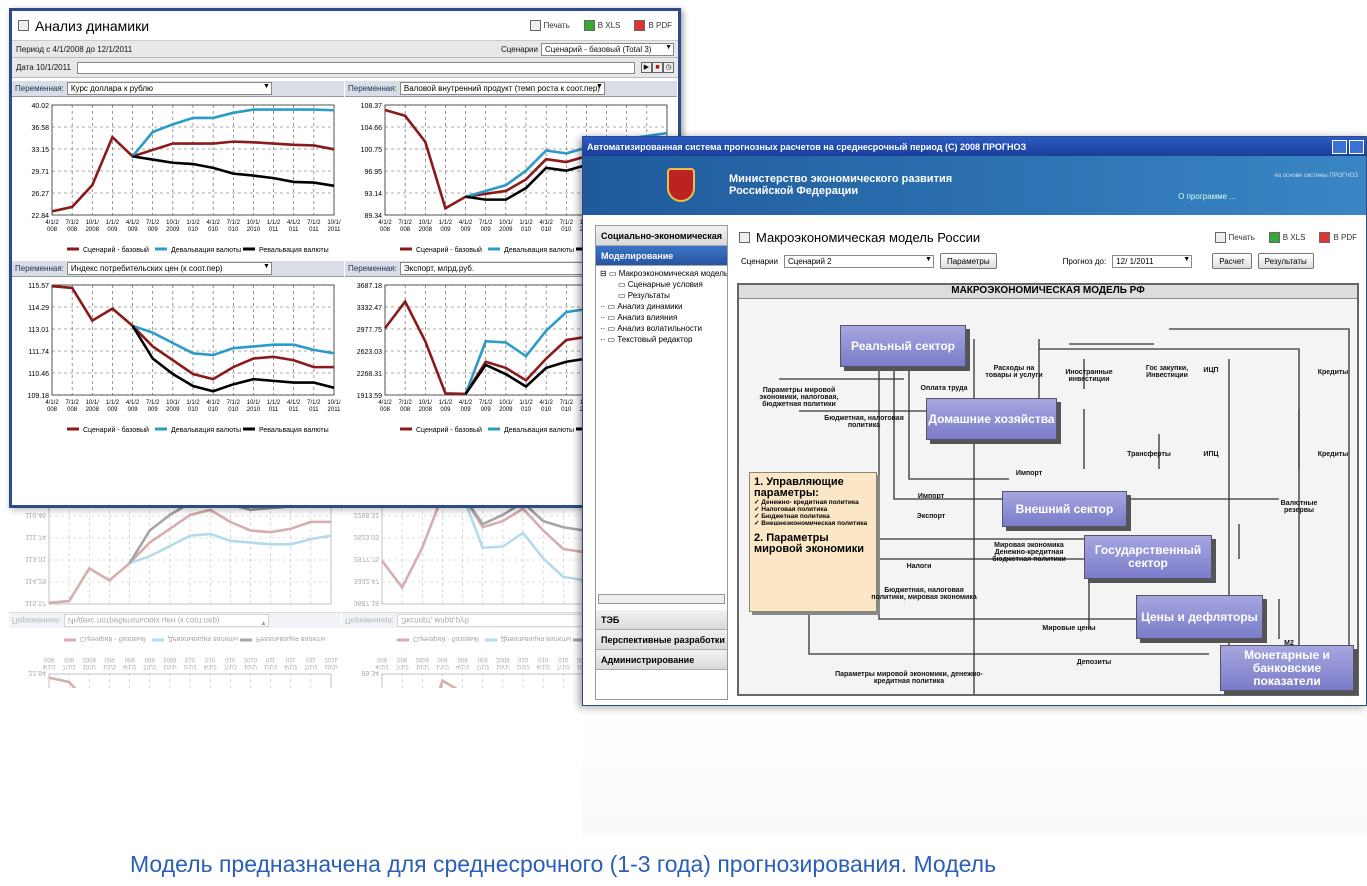  What do you see at coordinates (40, 150) in the screenshot?
I see `y-tick-label: 33.15` at bounding box center [40, 150].